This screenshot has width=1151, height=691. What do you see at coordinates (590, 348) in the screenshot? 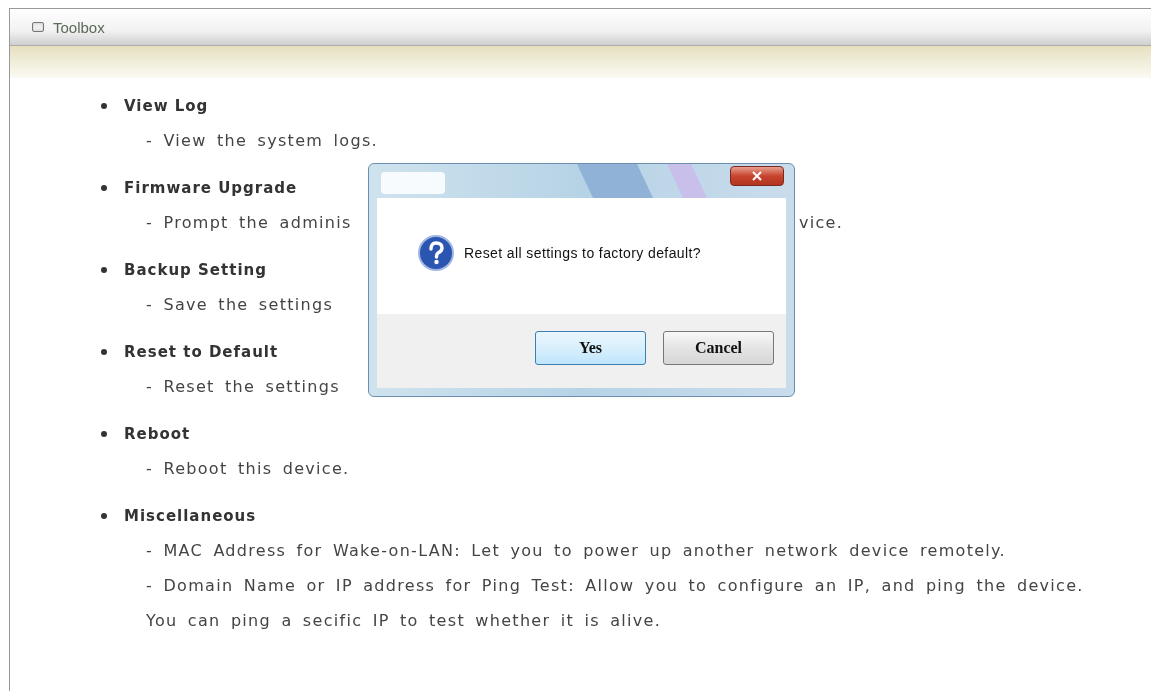
I see `dialog-button: Yes` at bounding box center [590, 348].